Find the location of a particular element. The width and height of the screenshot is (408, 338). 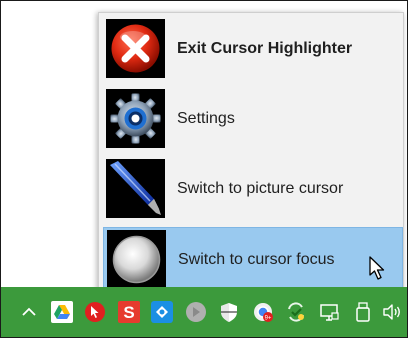

cursor-app-icon is located at coordinates (95, 312).